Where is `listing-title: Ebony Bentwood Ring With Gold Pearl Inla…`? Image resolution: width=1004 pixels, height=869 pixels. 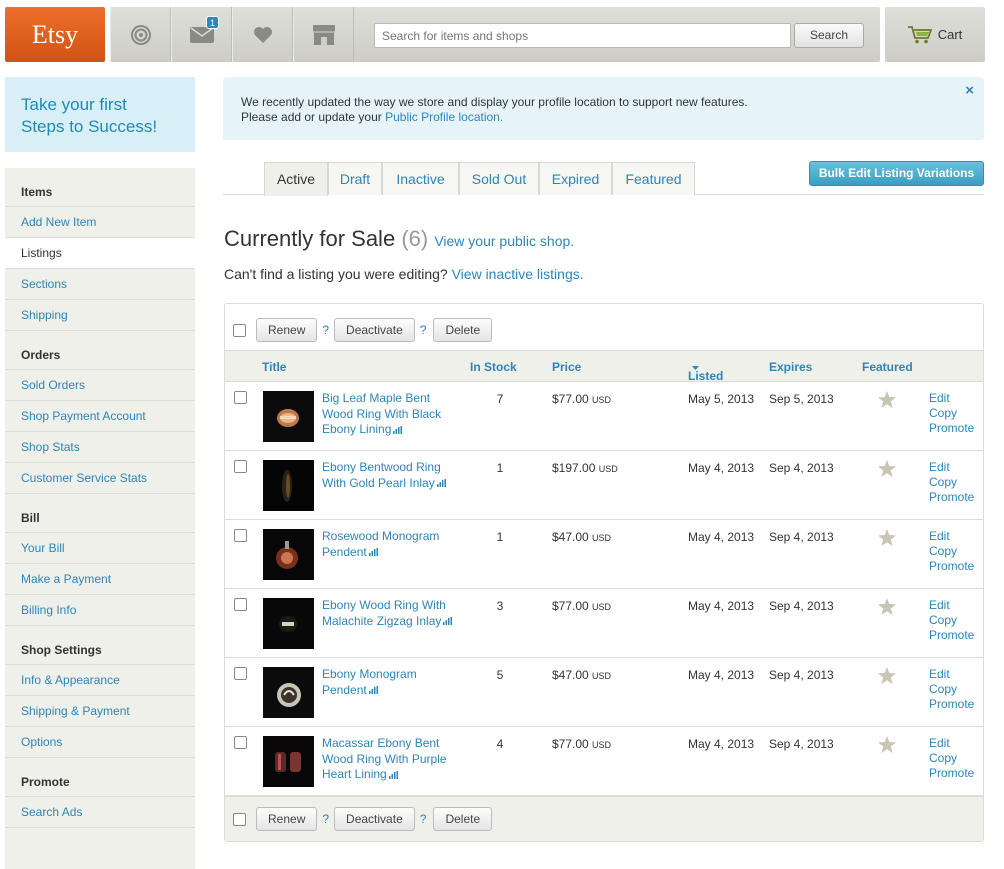 listing-title: Ebony Bentwood Ring With Gold Pearl Inla… is located at coordinates (381, 475).